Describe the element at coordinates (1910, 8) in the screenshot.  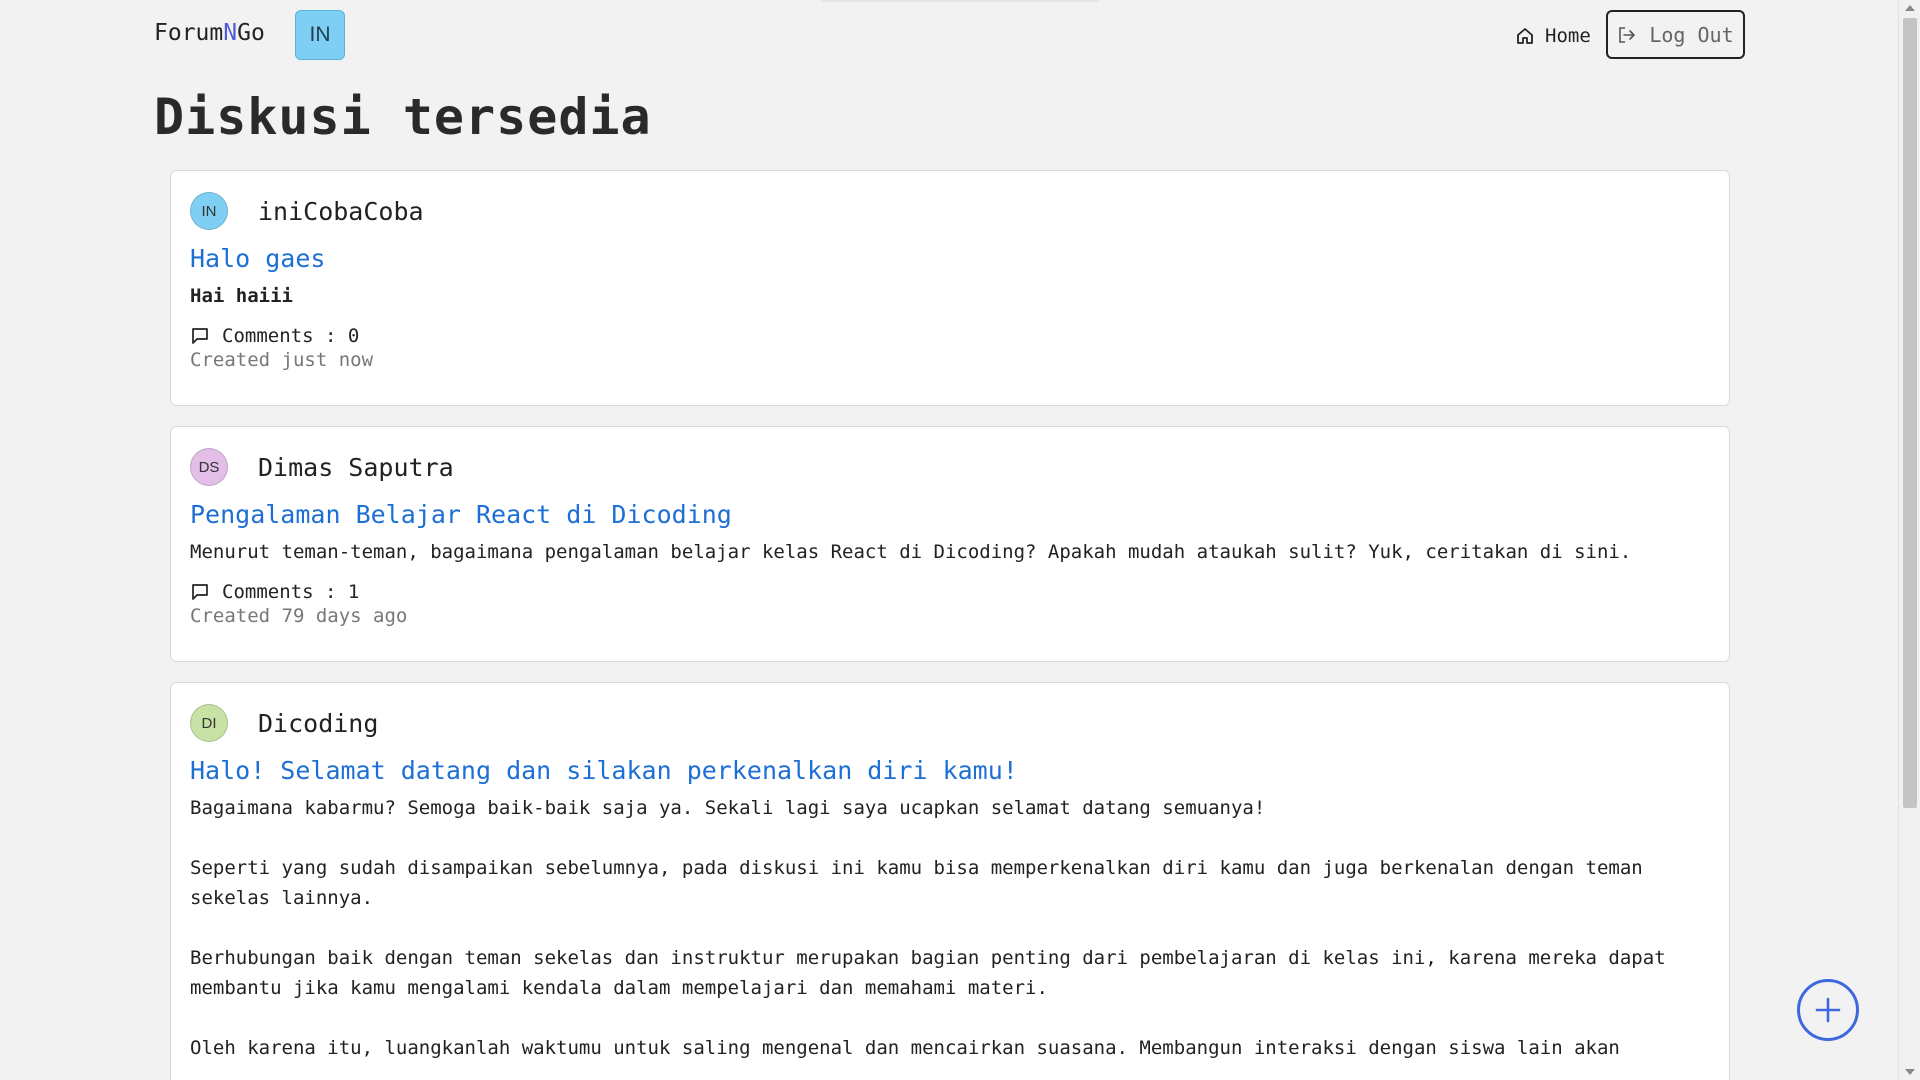
I see `scroll-up-arrow-icon` at that location.